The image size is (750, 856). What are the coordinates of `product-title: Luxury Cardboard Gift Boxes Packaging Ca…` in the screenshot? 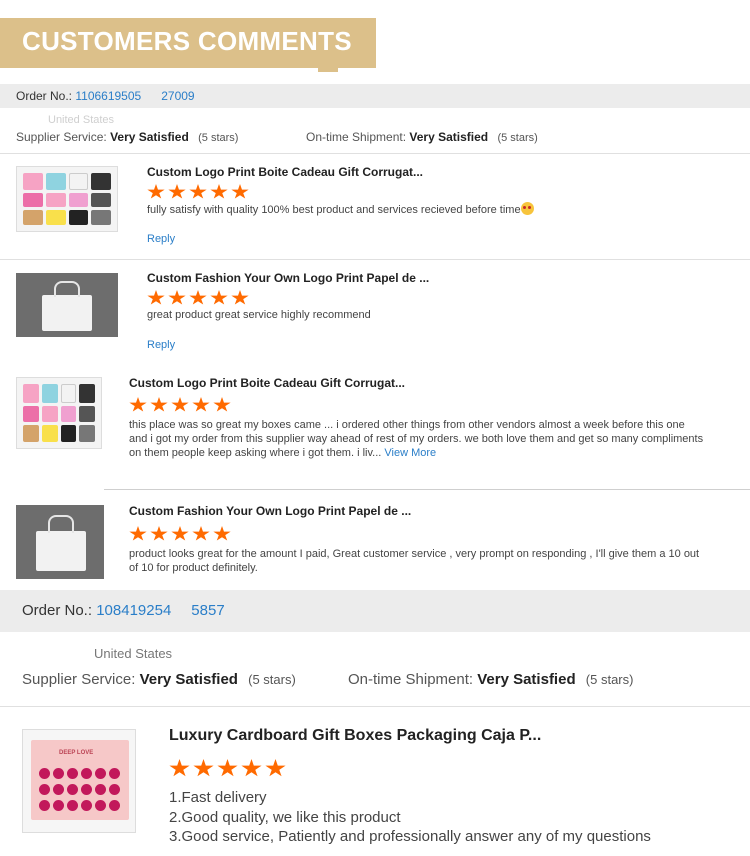 It's located at (355, 736).